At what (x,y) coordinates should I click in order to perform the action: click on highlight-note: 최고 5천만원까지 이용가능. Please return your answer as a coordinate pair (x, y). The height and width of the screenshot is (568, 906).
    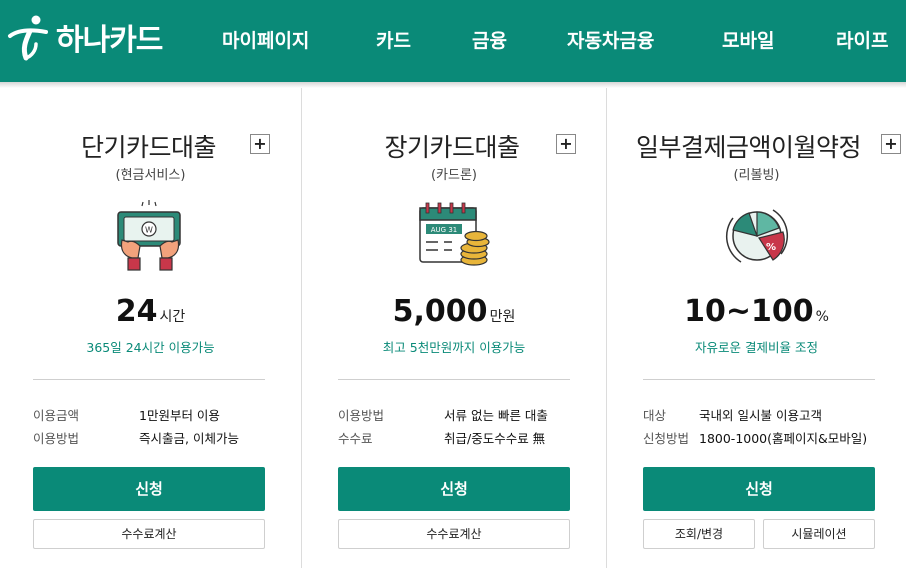
    Looking at the image, I should click on (454, 347).